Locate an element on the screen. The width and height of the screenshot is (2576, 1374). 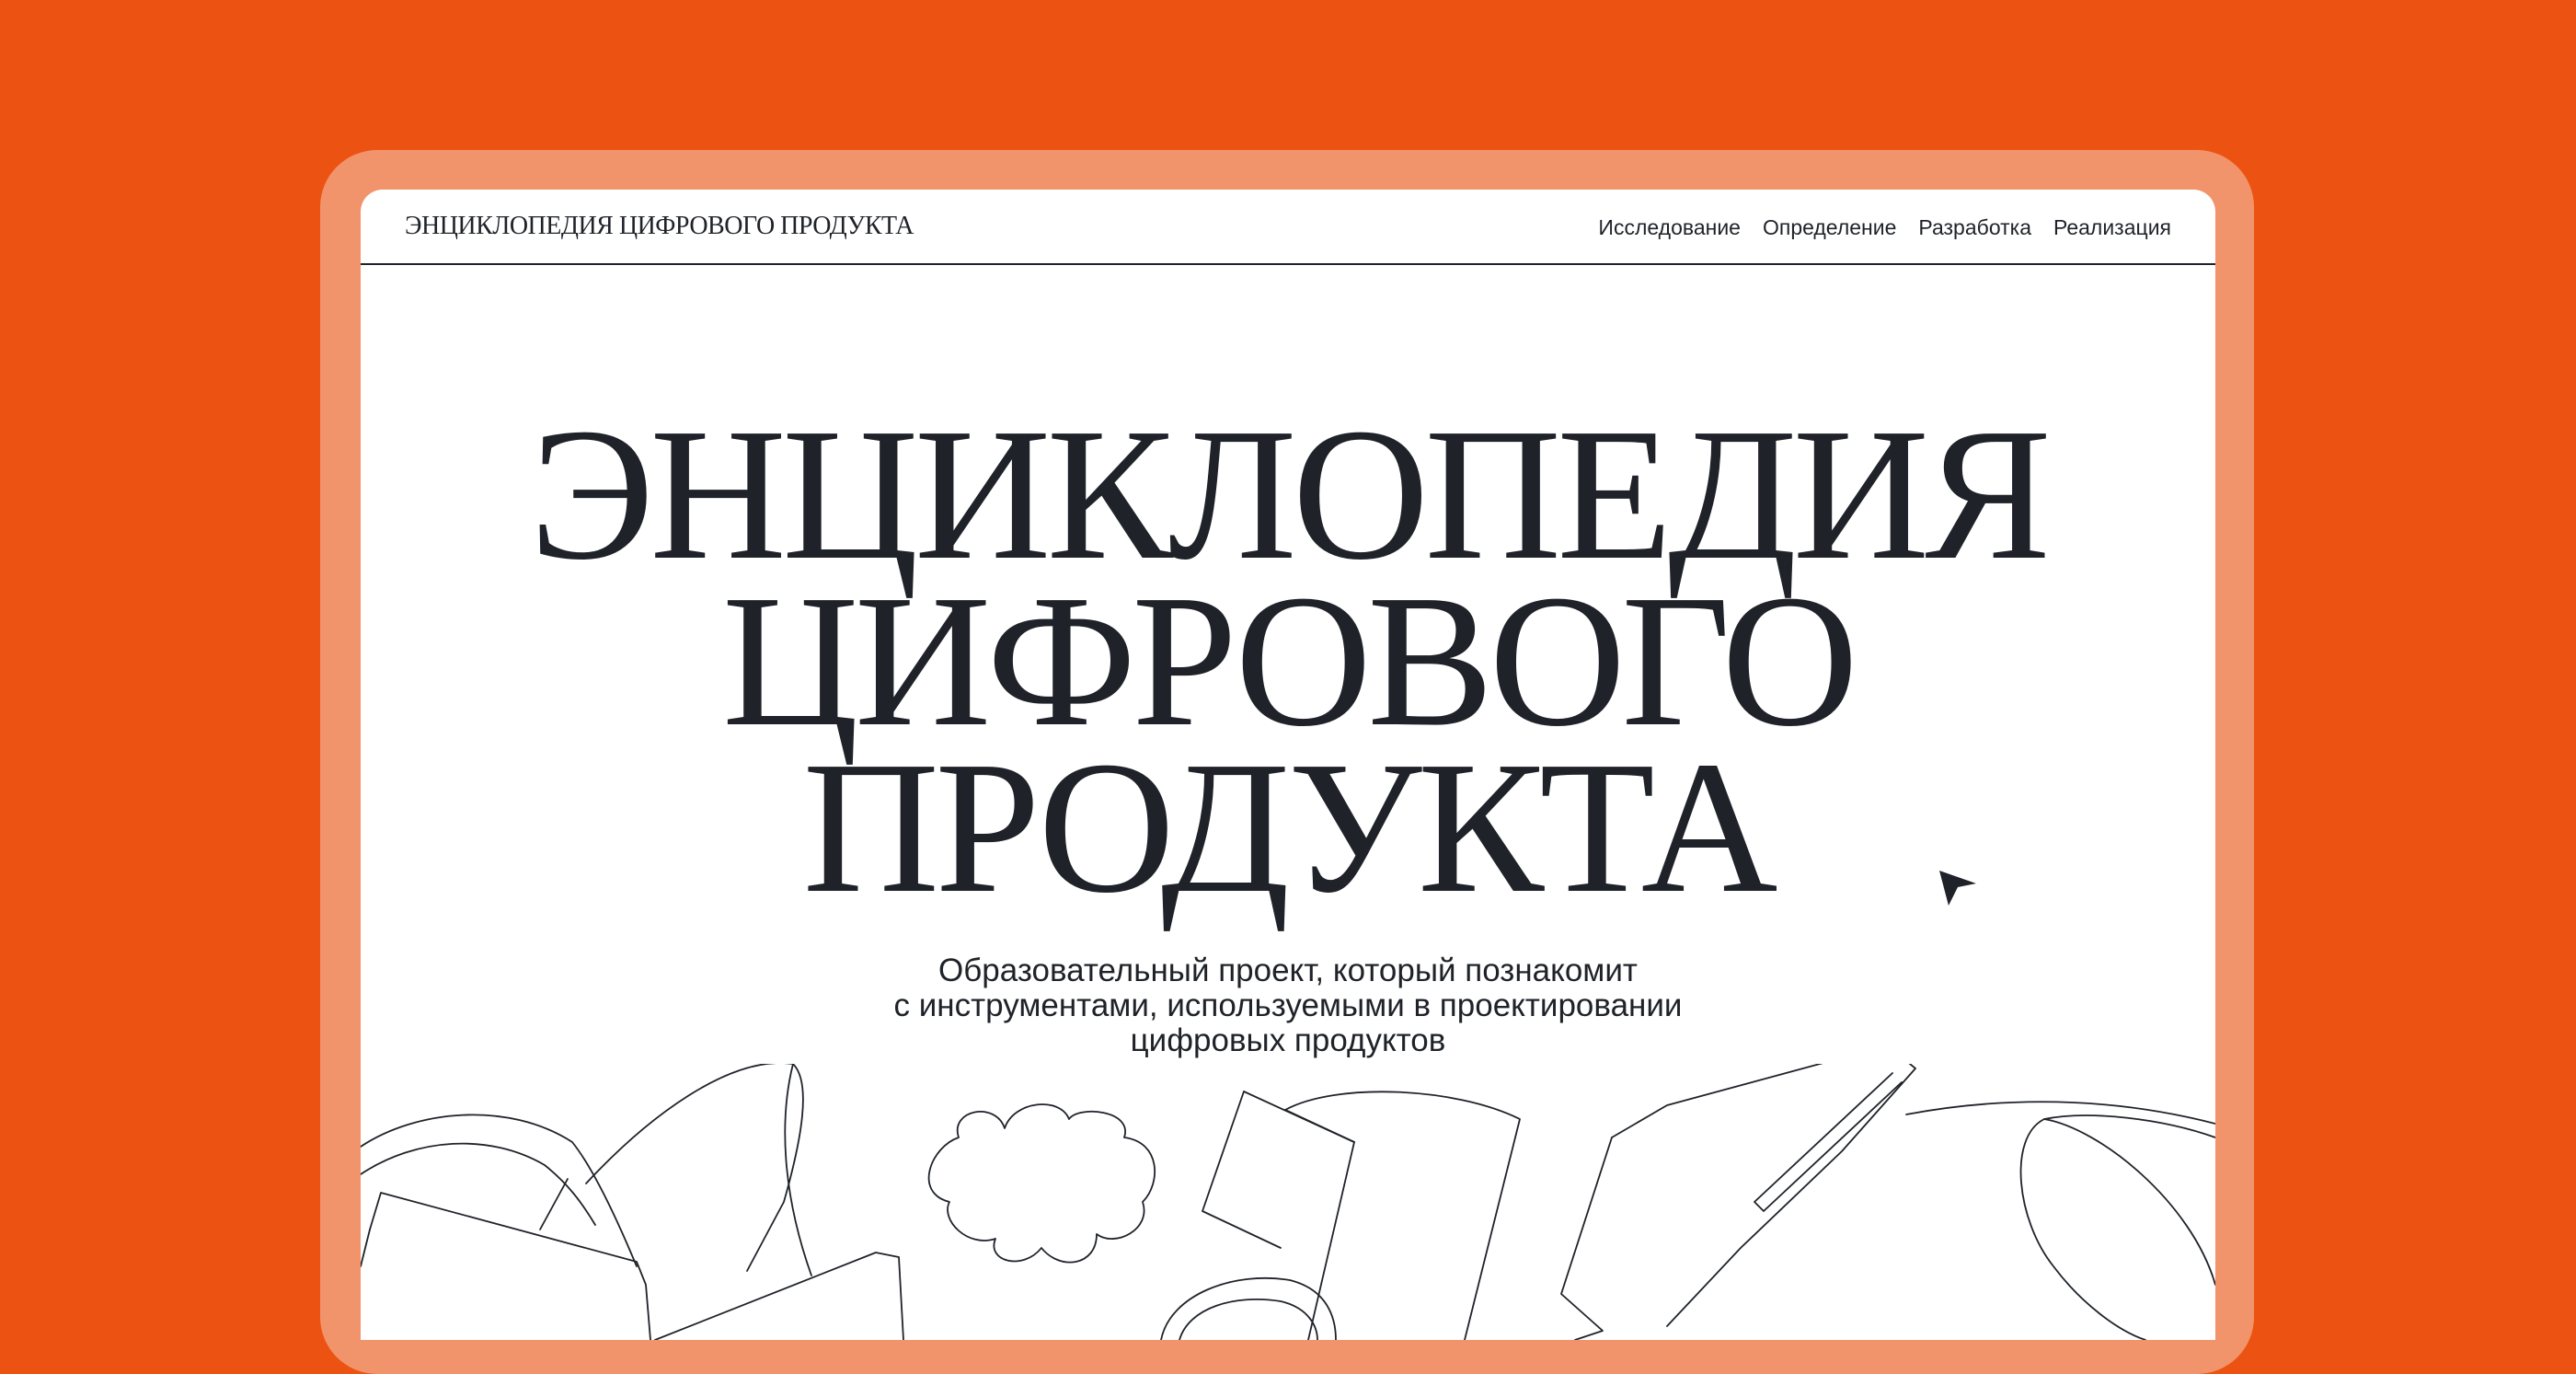
hero-title-line: ЭНЦИКЛОПЕДИЯ is located at coordinates (1290, 494).